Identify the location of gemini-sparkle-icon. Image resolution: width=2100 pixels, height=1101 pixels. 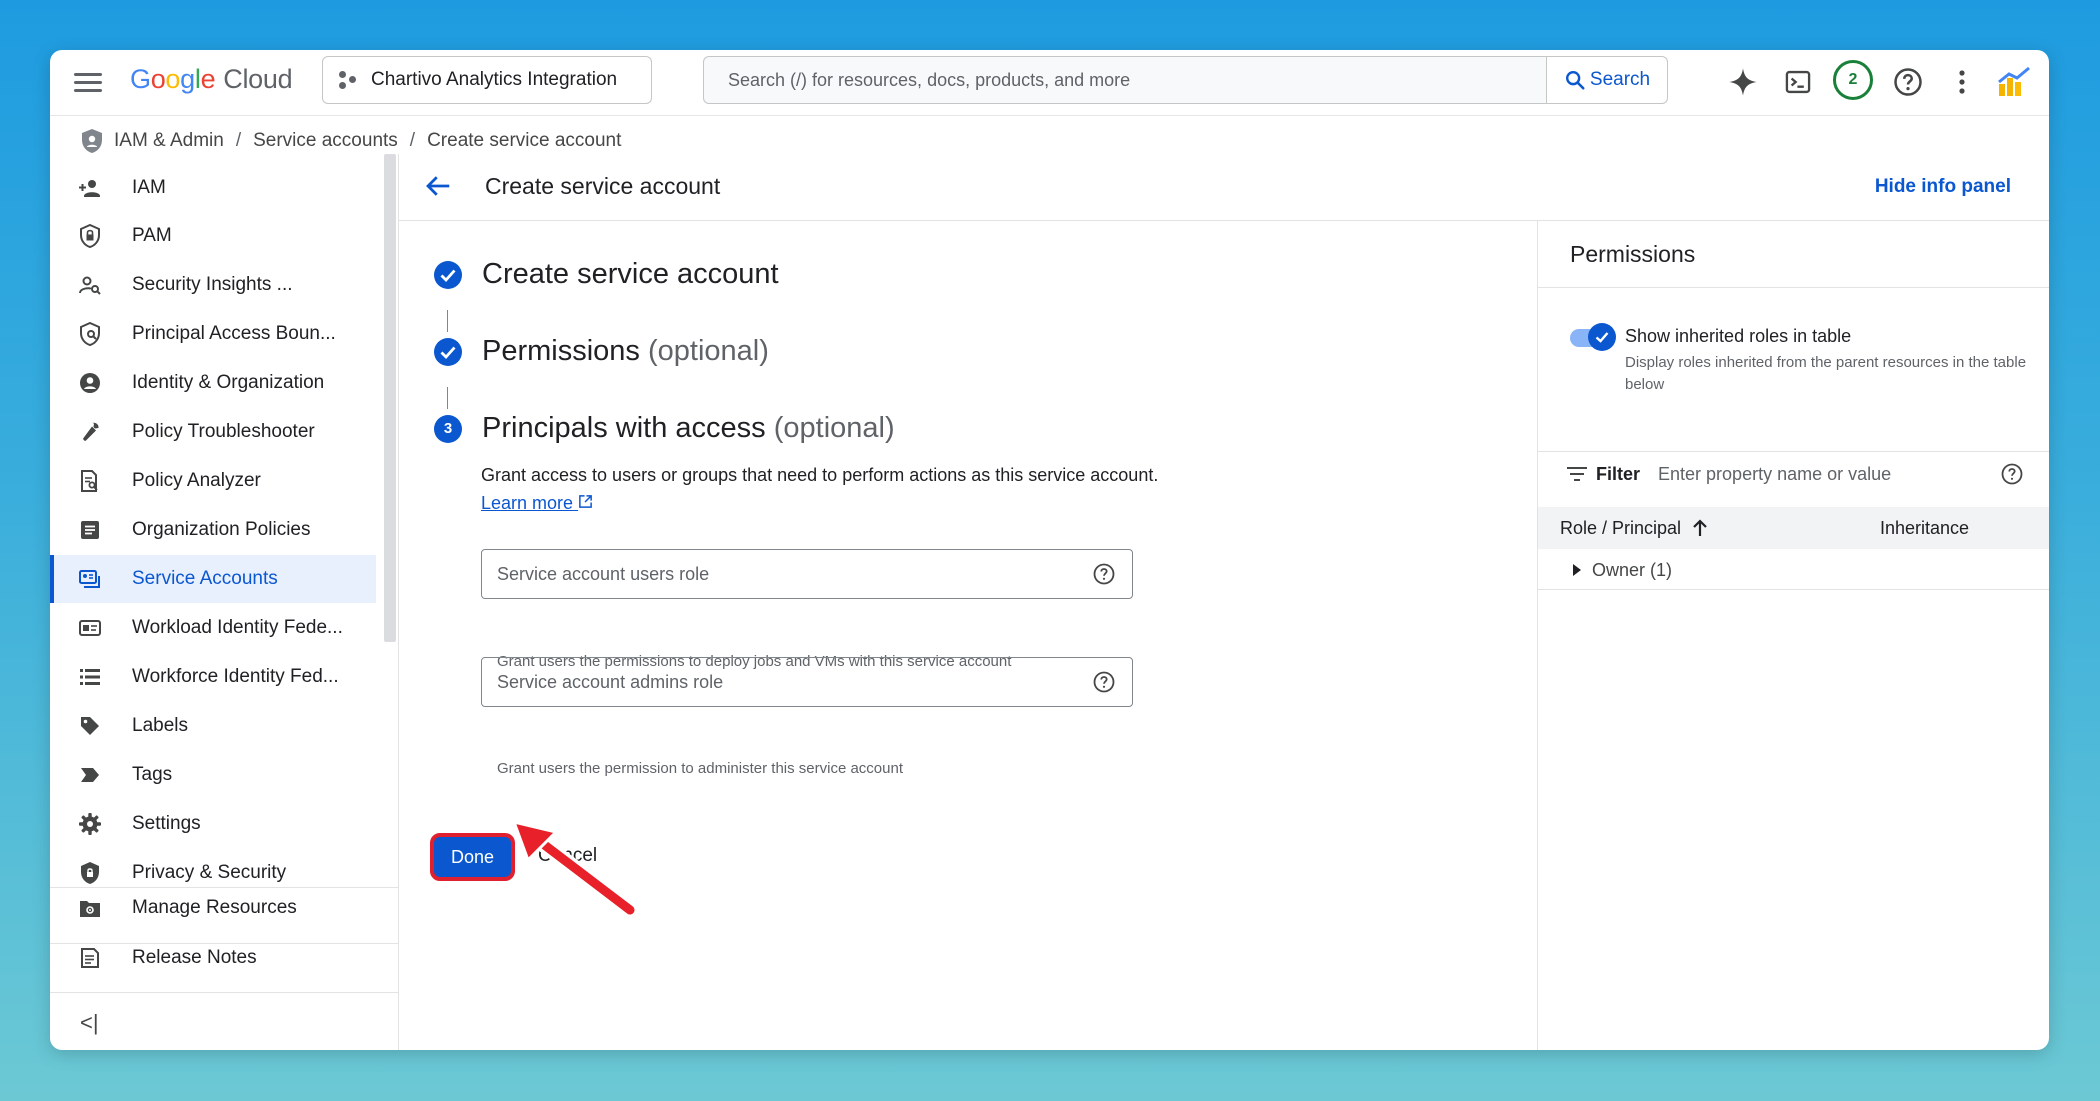
(1743, 82).